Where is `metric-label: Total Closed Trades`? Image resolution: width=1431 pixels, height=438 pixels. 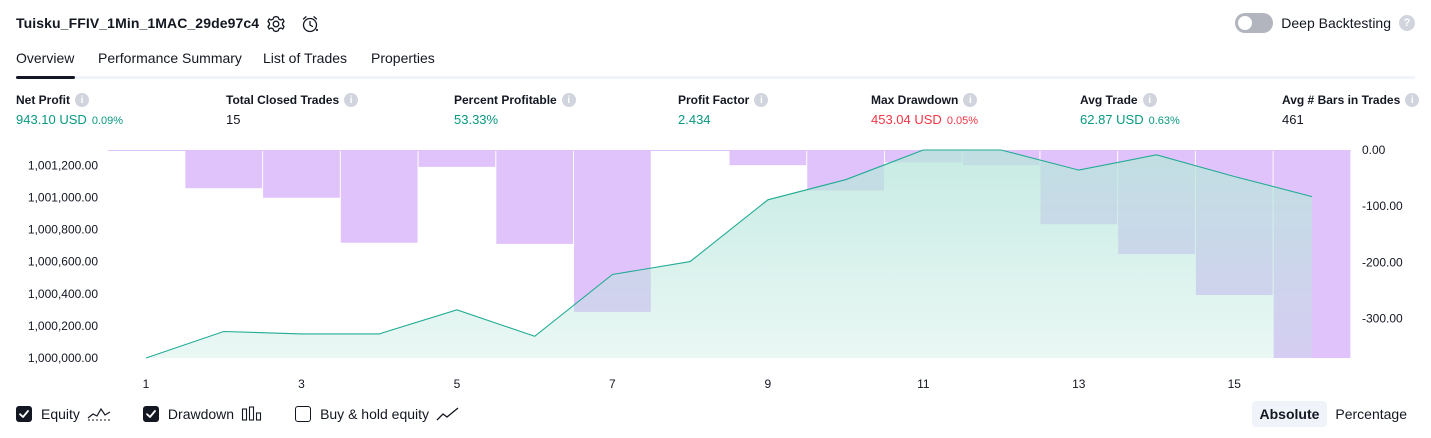
metric-label: Total Closed Trades is located at coordinates (283, 100).